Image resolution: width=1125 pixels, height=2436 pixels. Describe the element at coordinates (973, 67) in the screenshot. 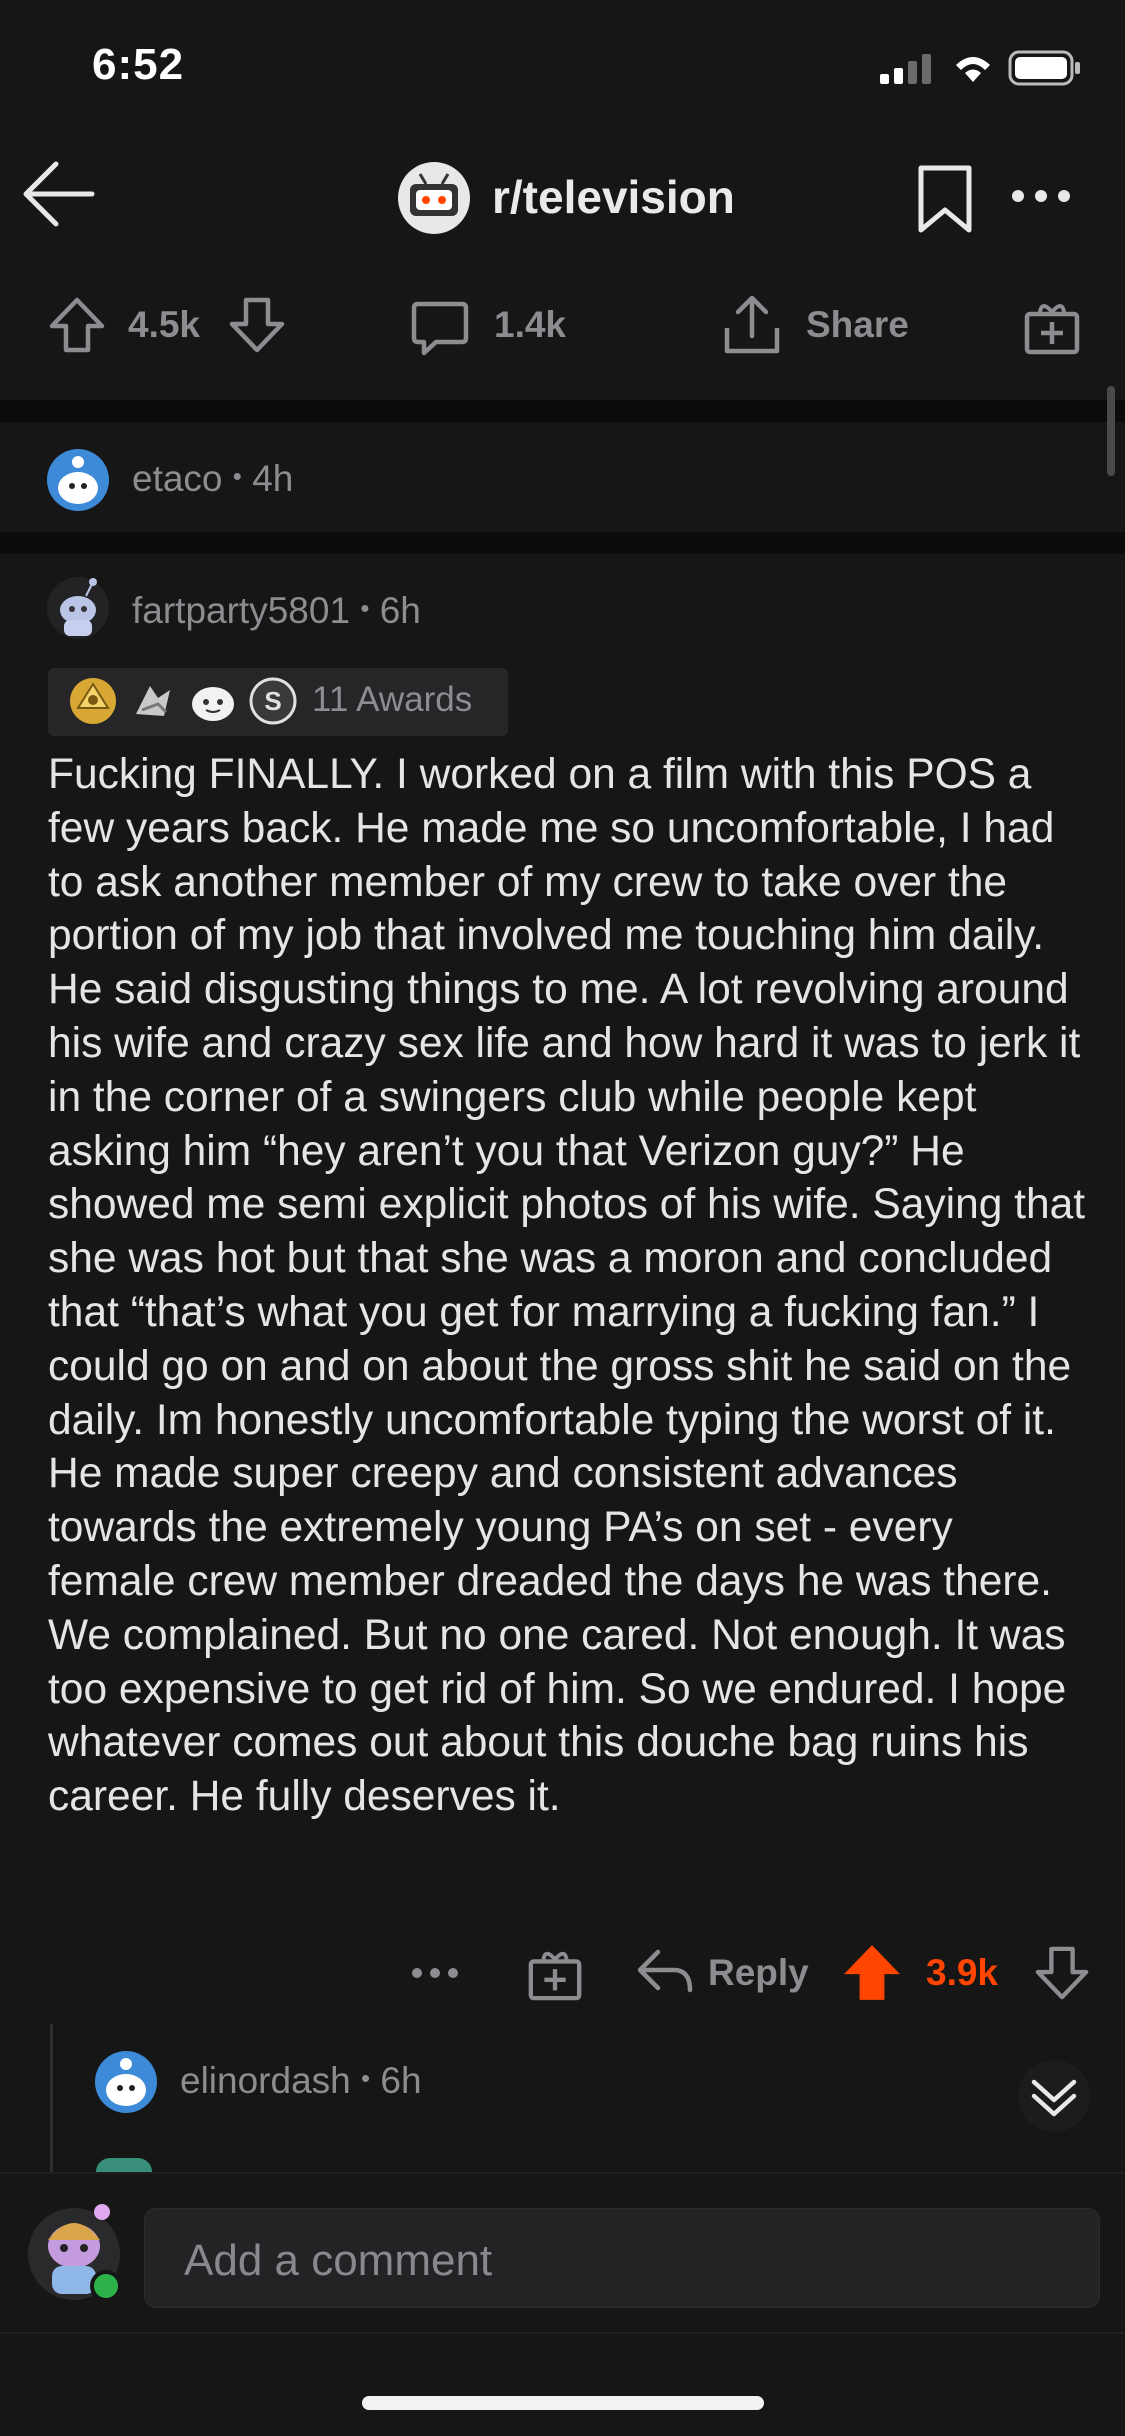

I see `wifi-icon` at that location.